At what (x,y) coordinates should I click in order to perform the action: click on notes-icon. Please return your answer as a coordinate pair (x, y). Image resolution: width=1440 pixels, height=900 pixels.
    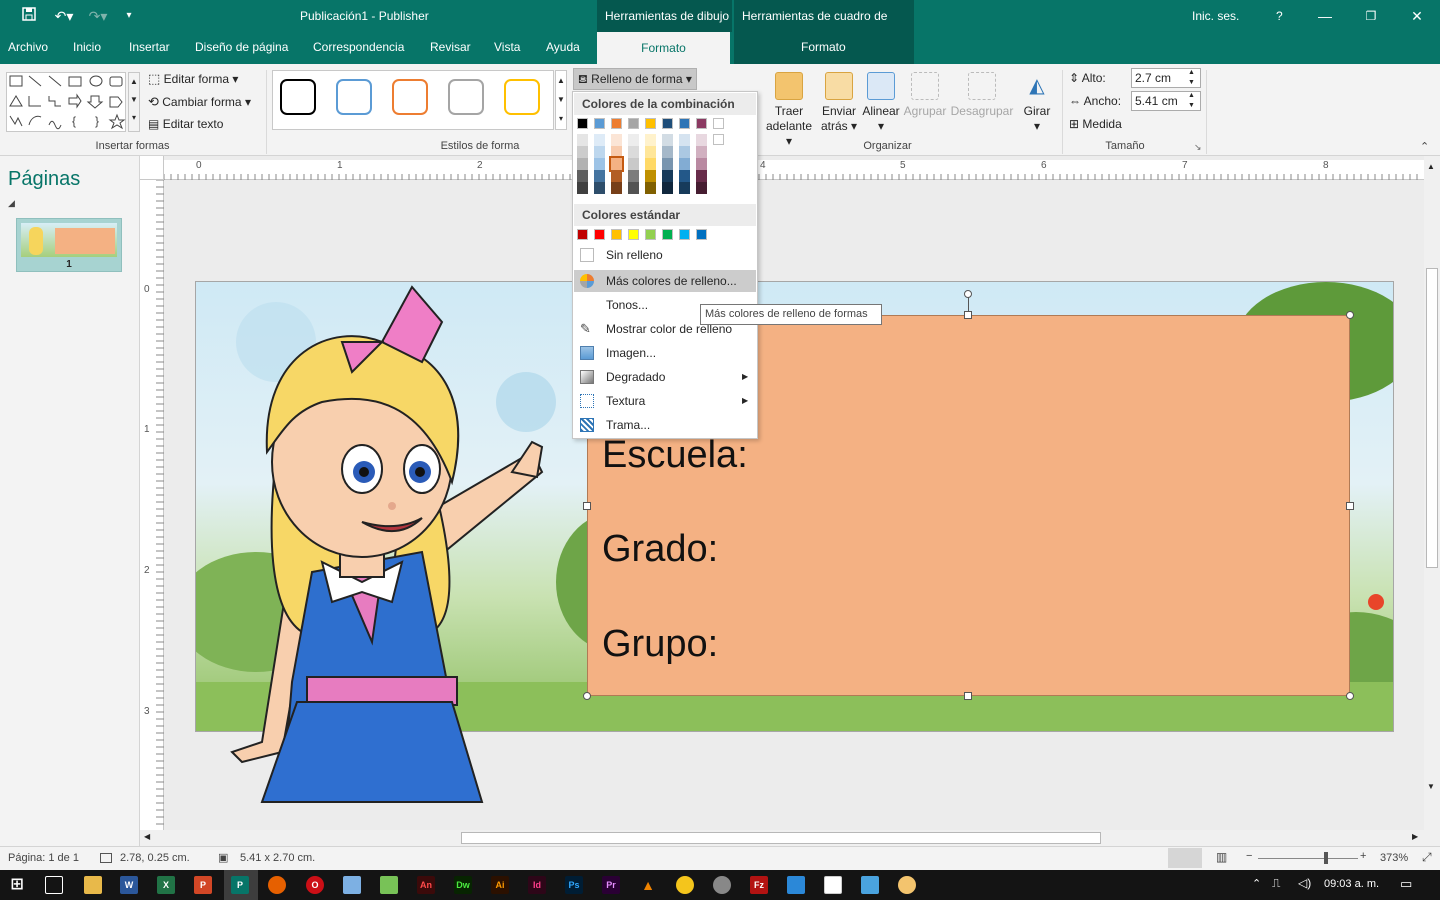
    Looking at the image, I should click on (870, 885).